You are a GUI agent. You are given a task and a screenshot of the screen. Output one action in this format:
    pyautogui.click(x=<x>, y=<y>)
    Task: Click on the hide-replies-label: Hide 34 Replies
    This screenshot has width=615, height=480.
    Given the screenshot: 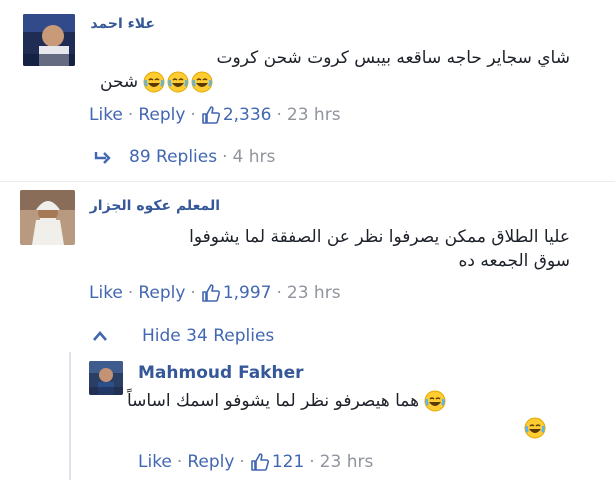 What is the action you would take?
    pyautogui.click(x=208, y=336)
    